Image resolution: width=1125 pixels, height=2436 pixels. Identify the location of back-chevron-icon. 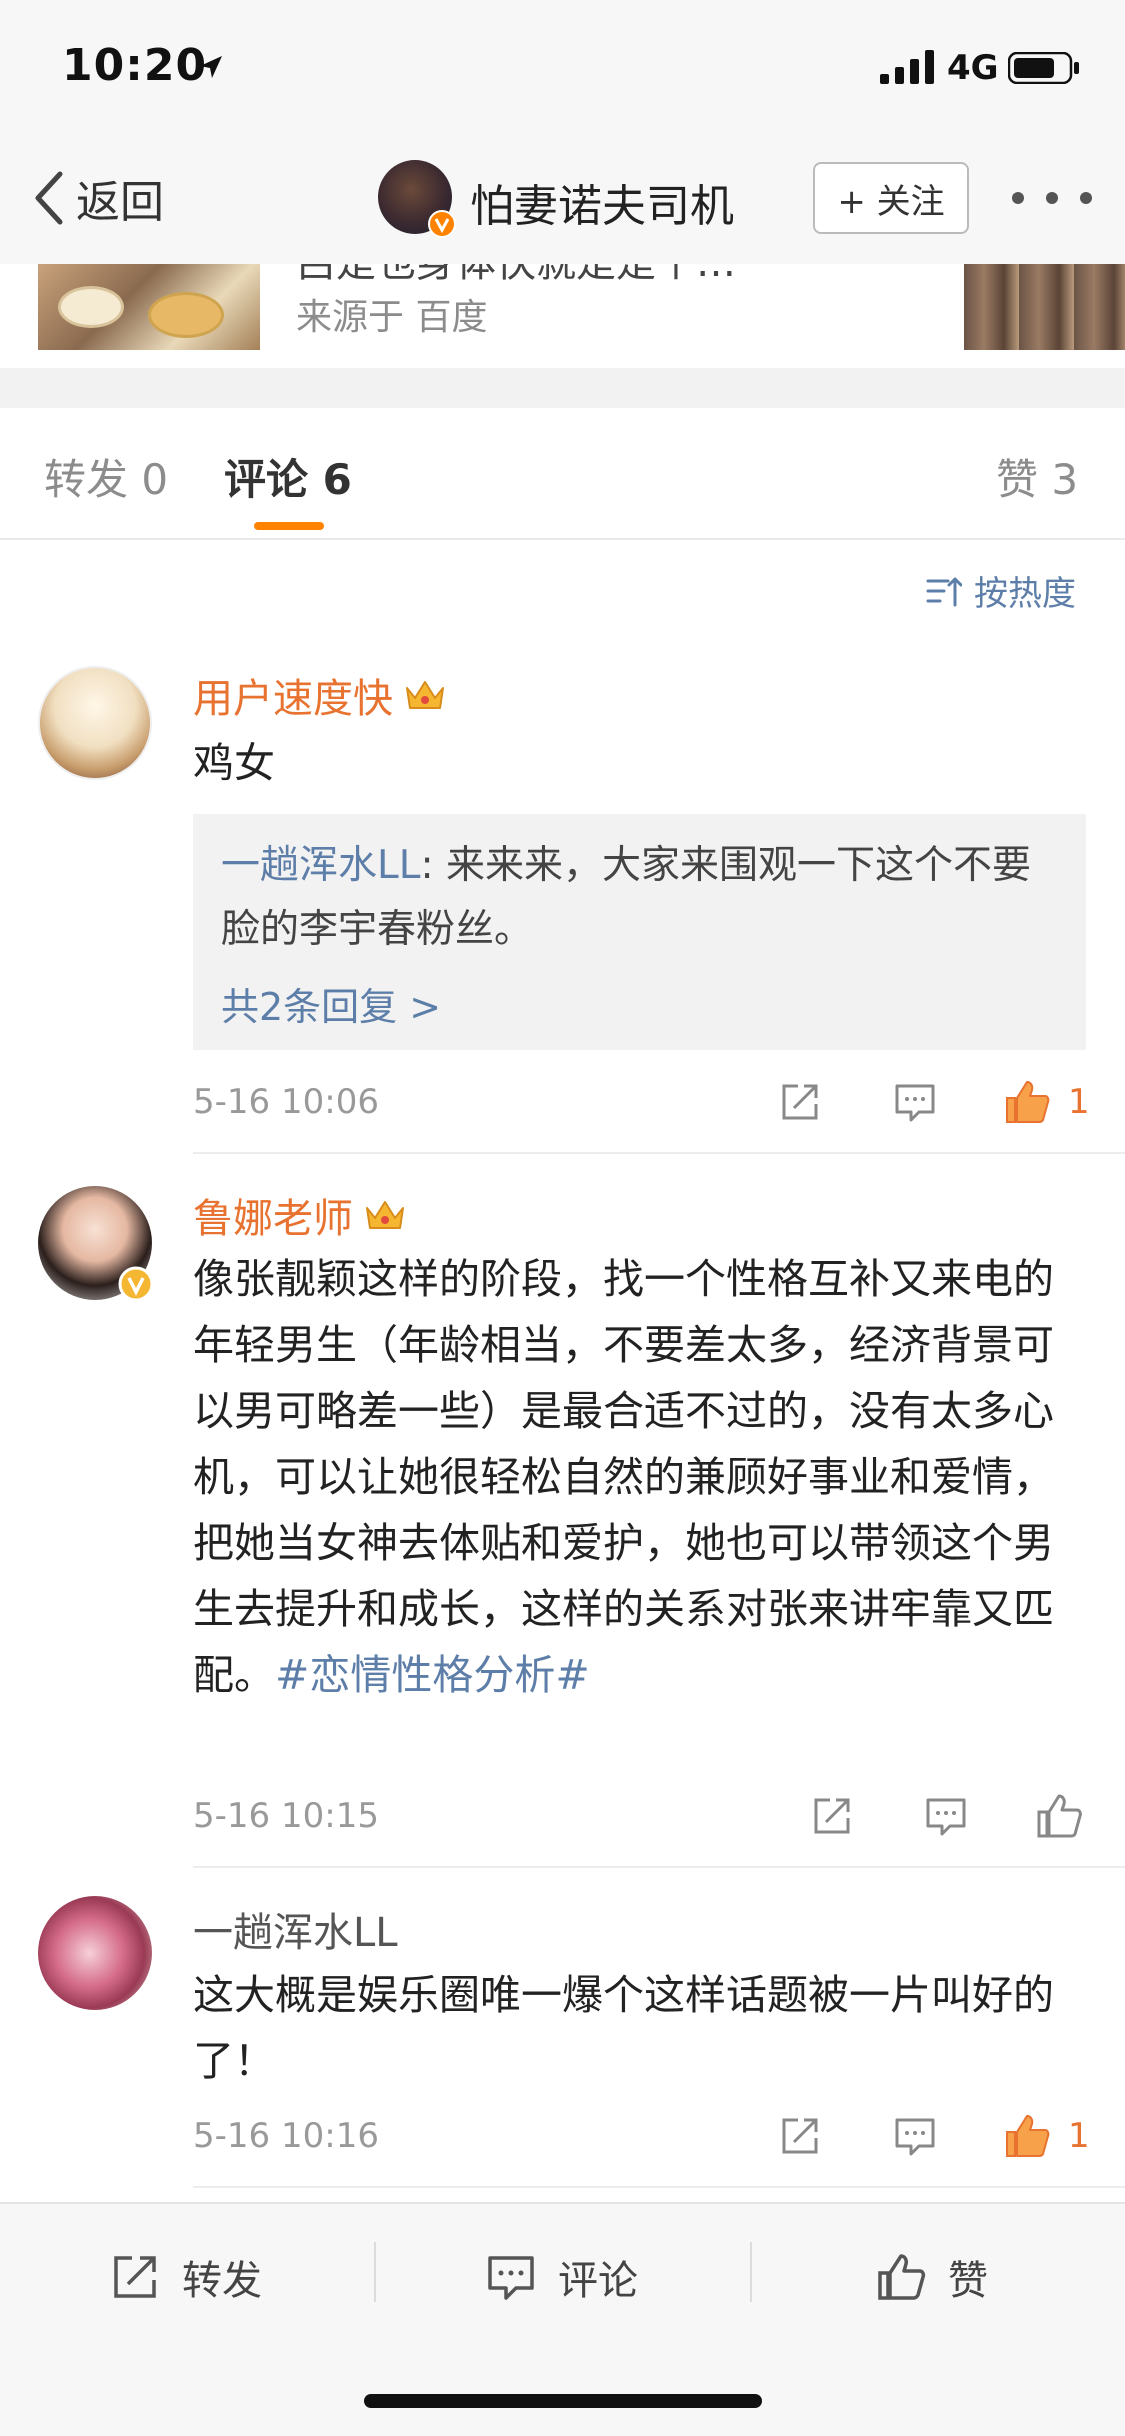
(49, 198).